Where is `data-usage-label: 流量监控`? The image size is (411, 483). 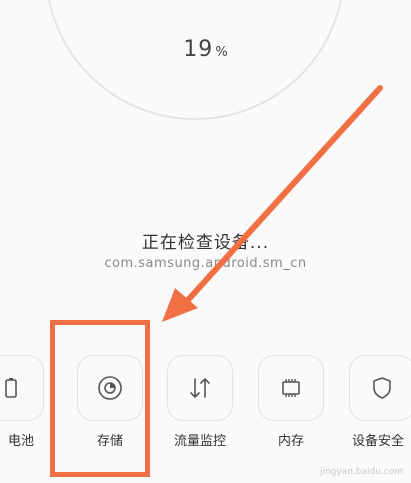 data-usage-label: 流量监控 is located at coordinates (199, 441).